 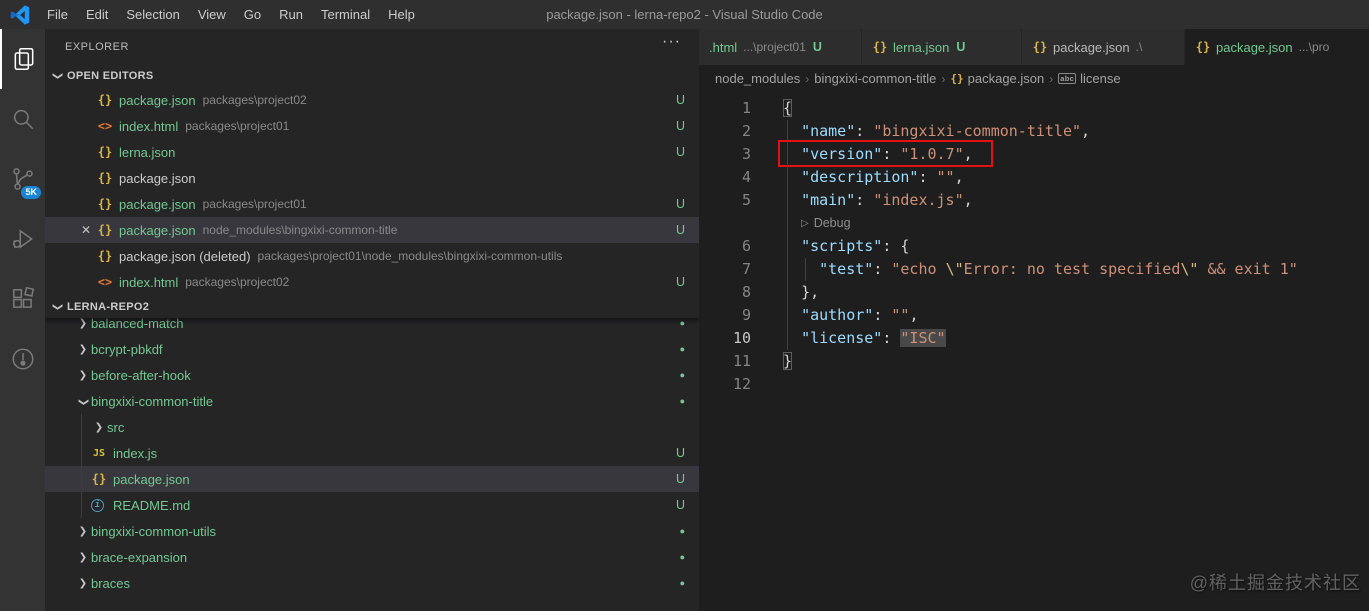 What do you see at coordinates (151, 479) in the screenshot?
I see `item-label: package.json` at bounding box center [151, 479].